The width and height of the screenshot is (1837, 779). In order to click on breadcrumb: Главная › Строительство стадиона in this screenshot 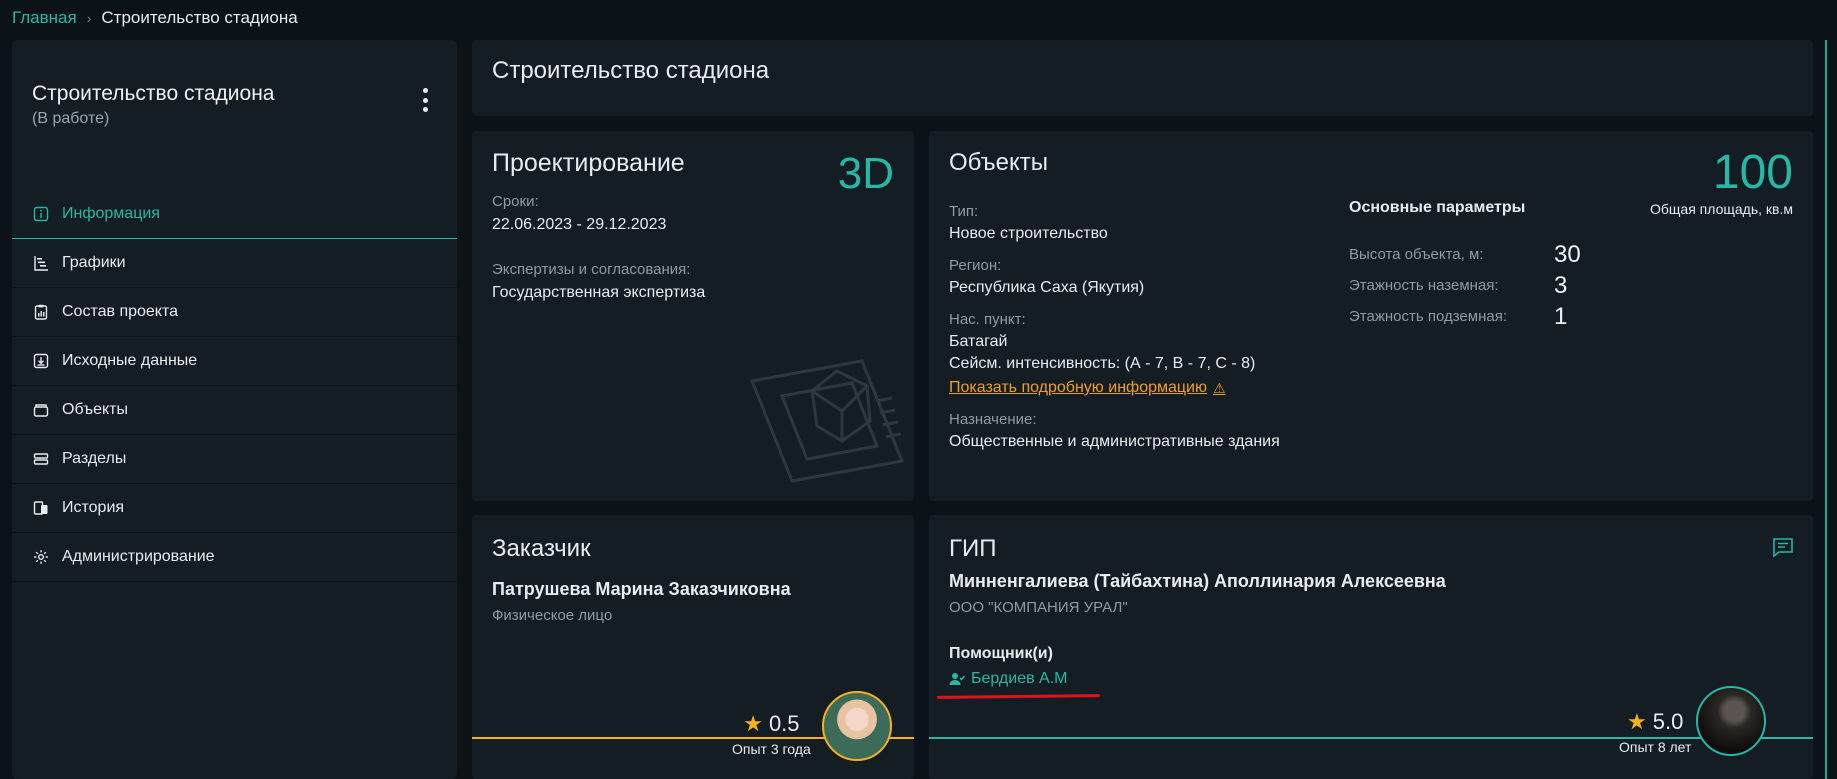, I will do `click(155, 18)`.